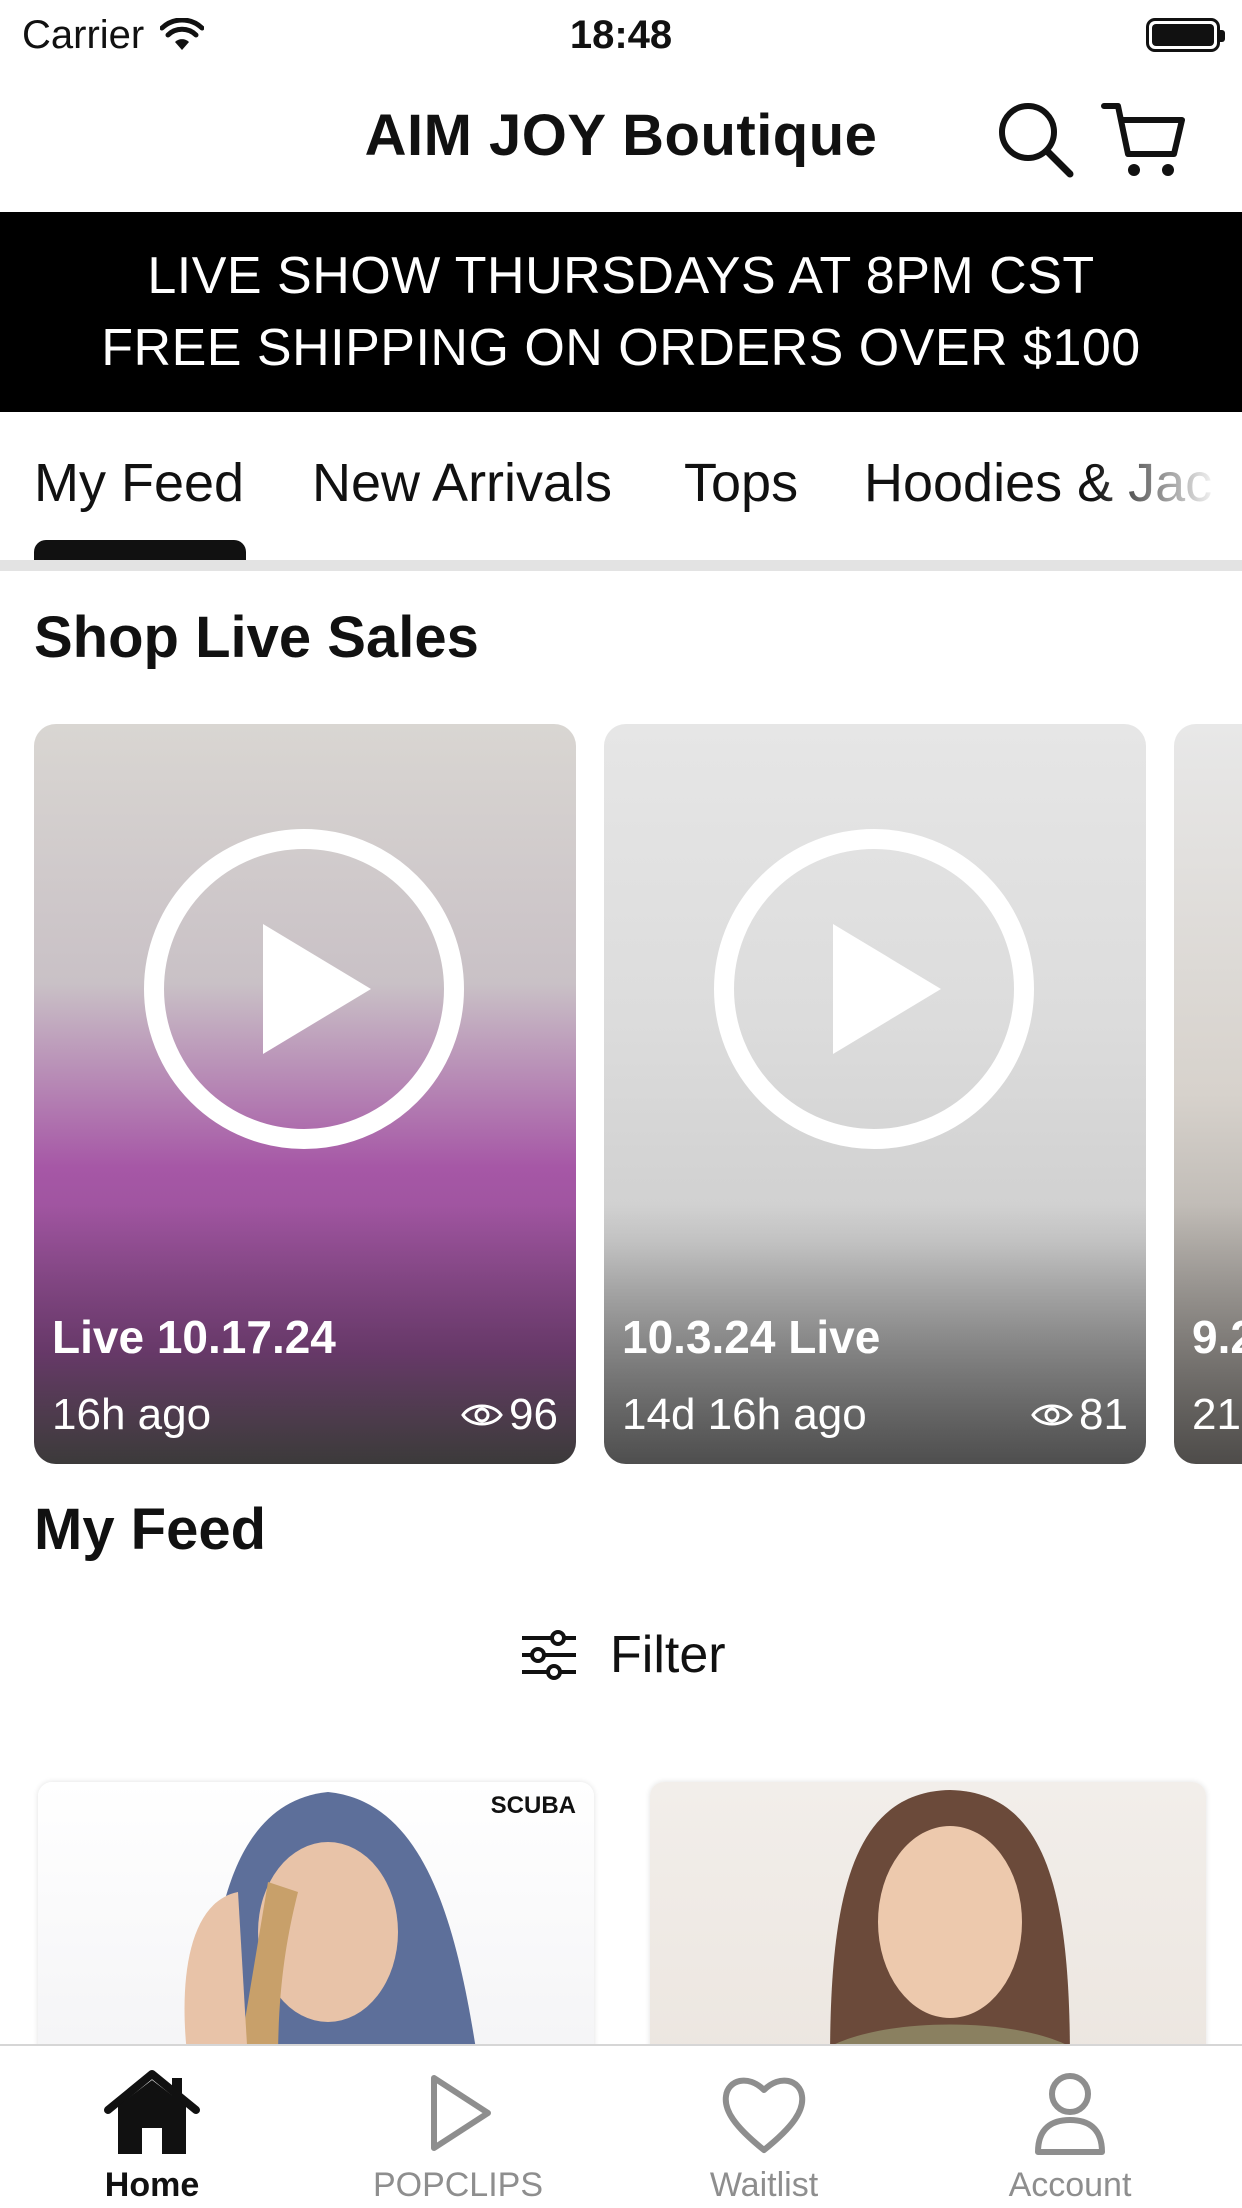  What do you see at coordinates (256, 637) in the screenshot?
I see `section-title-live-sales: Shop Live Sales` at bounding box center [256, 637].